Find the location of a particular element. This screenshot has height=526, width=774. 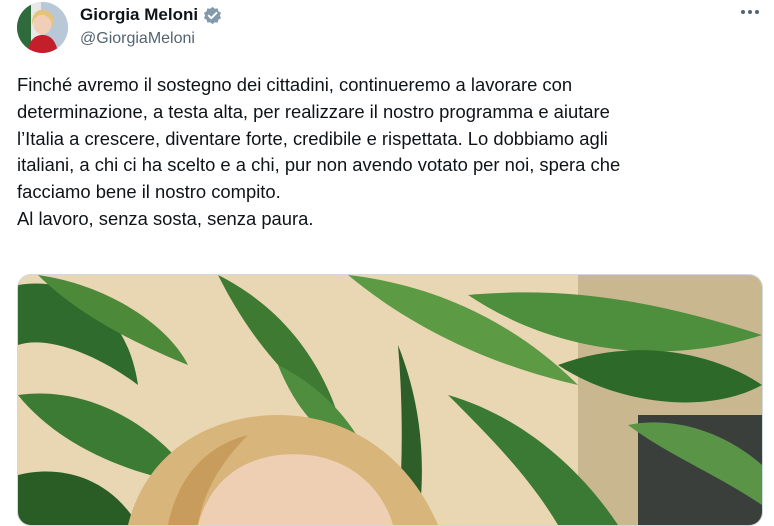

display-name: Giorgia Meloni is located at coordinates (139, 15).